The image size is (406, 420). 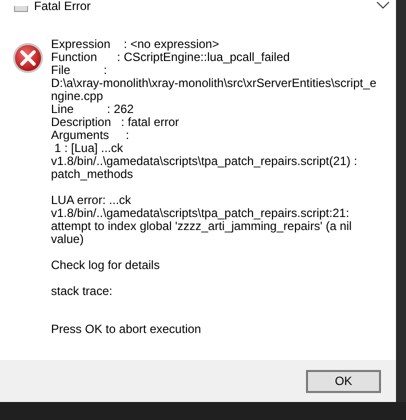 I want to click on message-line: Press OK to abort execution, so click(x=126, y=329).